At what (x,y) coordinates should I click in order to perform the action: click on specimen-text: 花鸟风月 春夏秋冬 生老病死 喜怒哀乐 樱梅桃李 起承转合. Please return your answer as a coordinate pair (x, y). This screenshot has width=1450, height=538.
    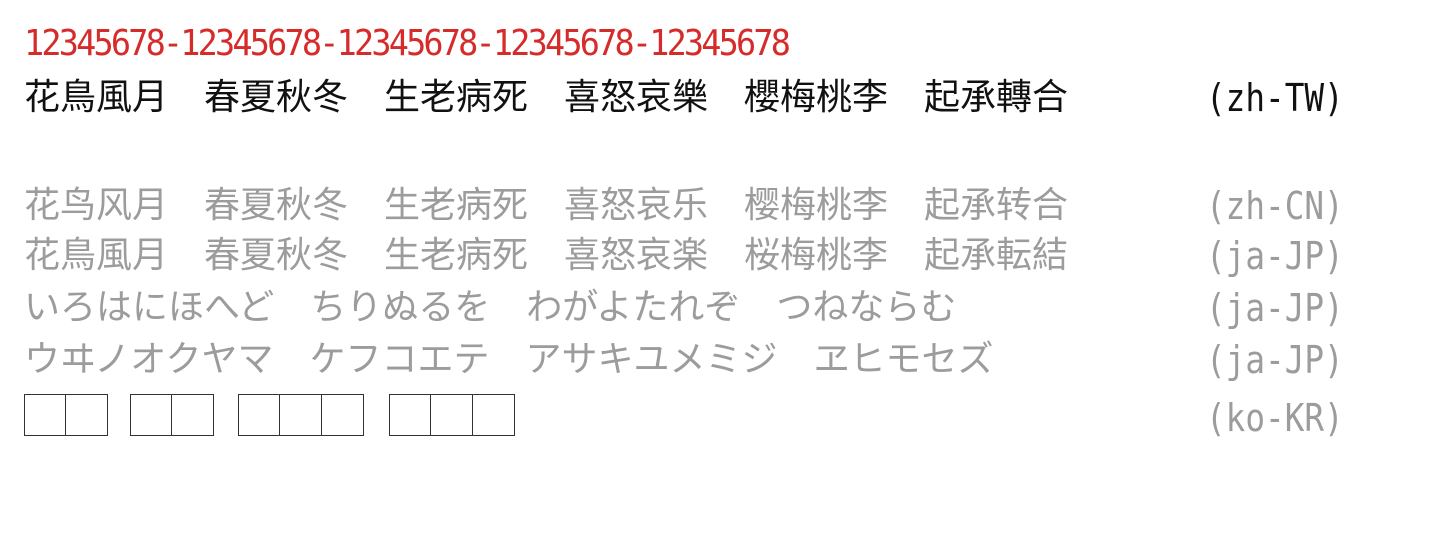
    Looking at the image, I should click on (546, 205).